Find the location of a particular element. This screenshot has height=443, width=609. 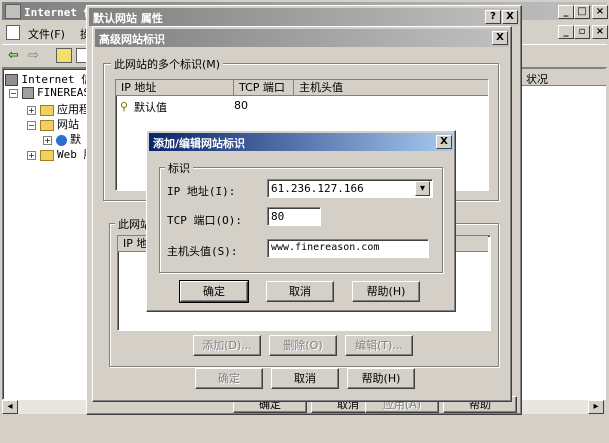

tree-label: 网站 is located at coordinates (68, 124).